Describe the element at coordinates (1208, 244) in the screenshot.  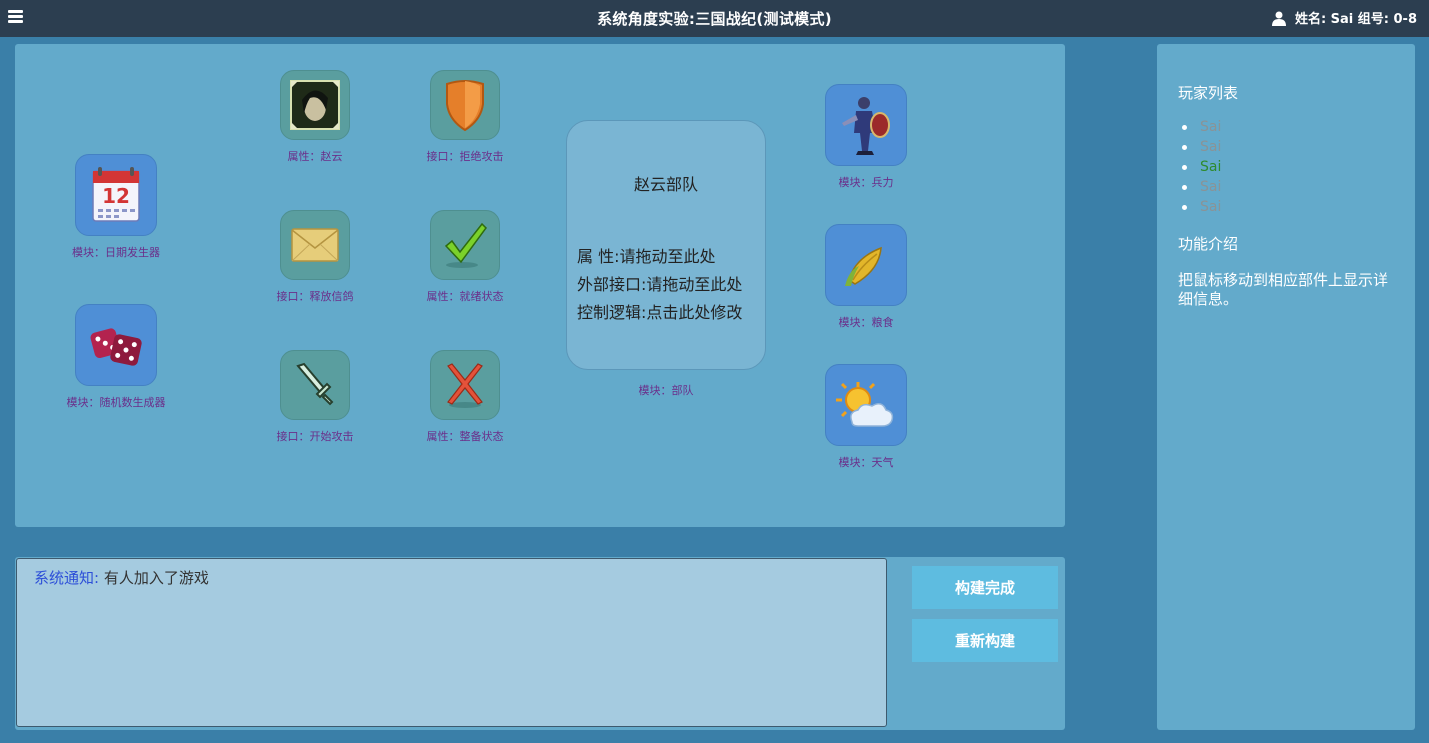
I see `intro-title: 功能介绍` at that location.